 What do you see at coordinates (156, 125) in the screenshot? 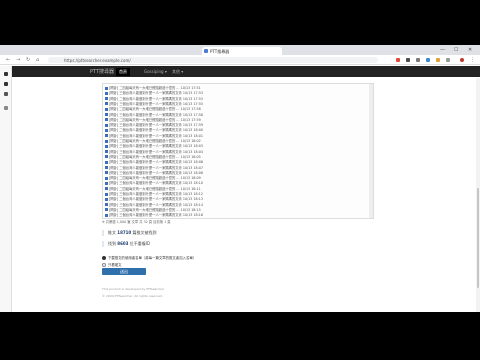
I see `row-title: [問卦] 三個台灣人能做到什麼一人一家媽媽的文青 10/13 17:59` at bounding box center [156, 125].